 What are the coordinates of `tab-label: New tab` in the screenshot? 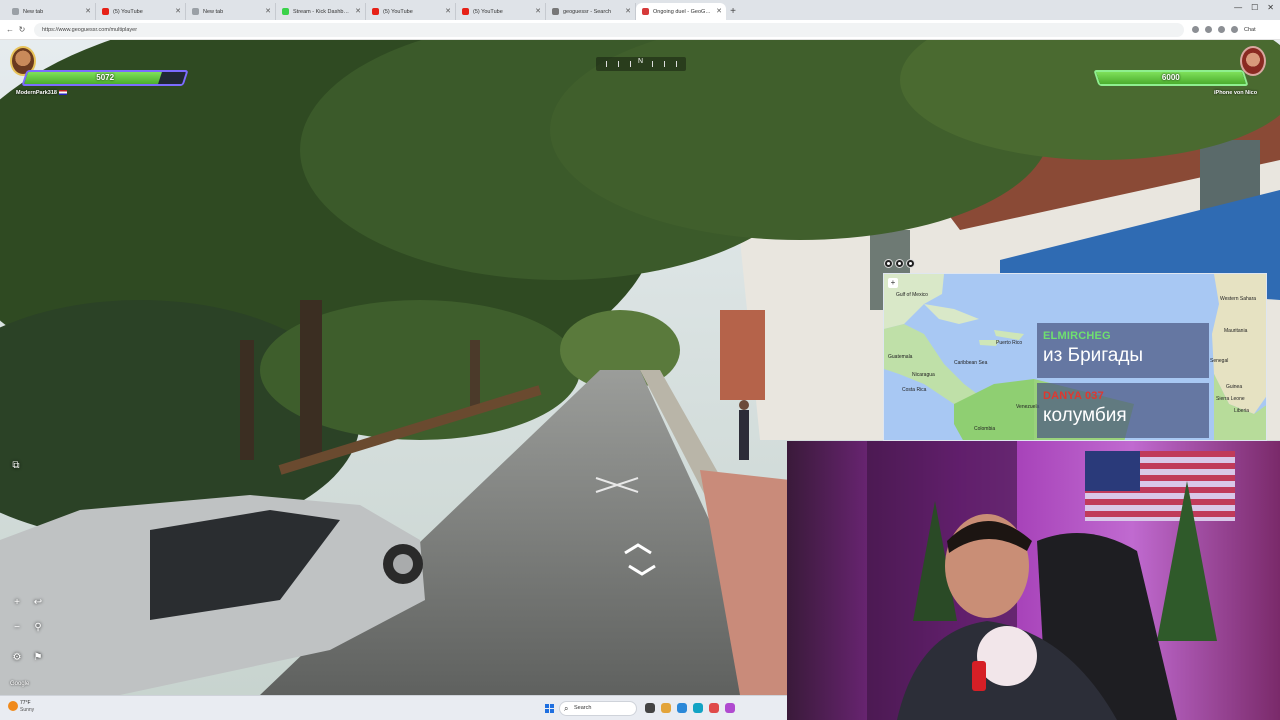 It's located at (33, 11).